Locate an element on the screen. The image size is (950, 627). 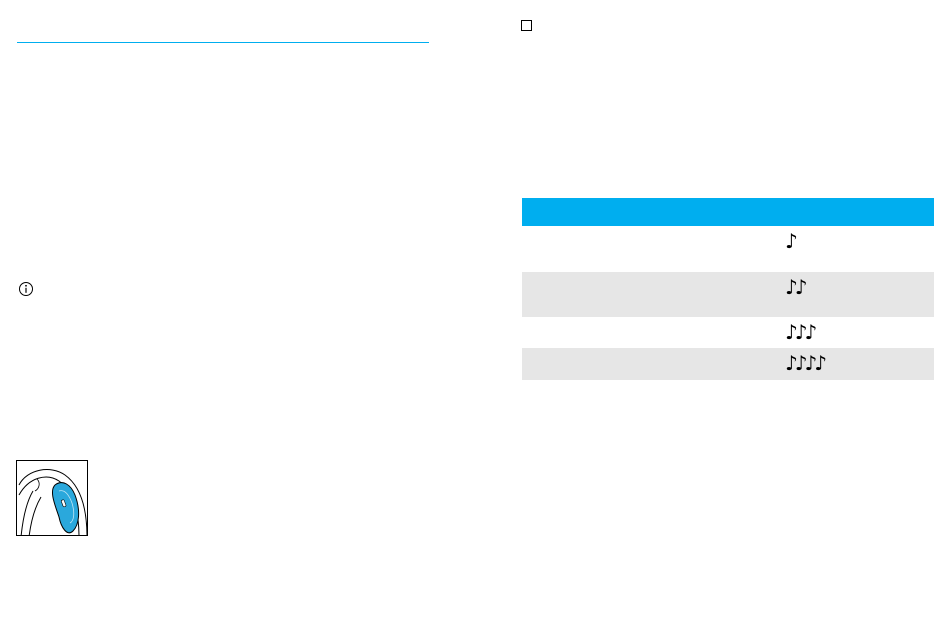
section-divider-rule is located at coordinates (223, 42).